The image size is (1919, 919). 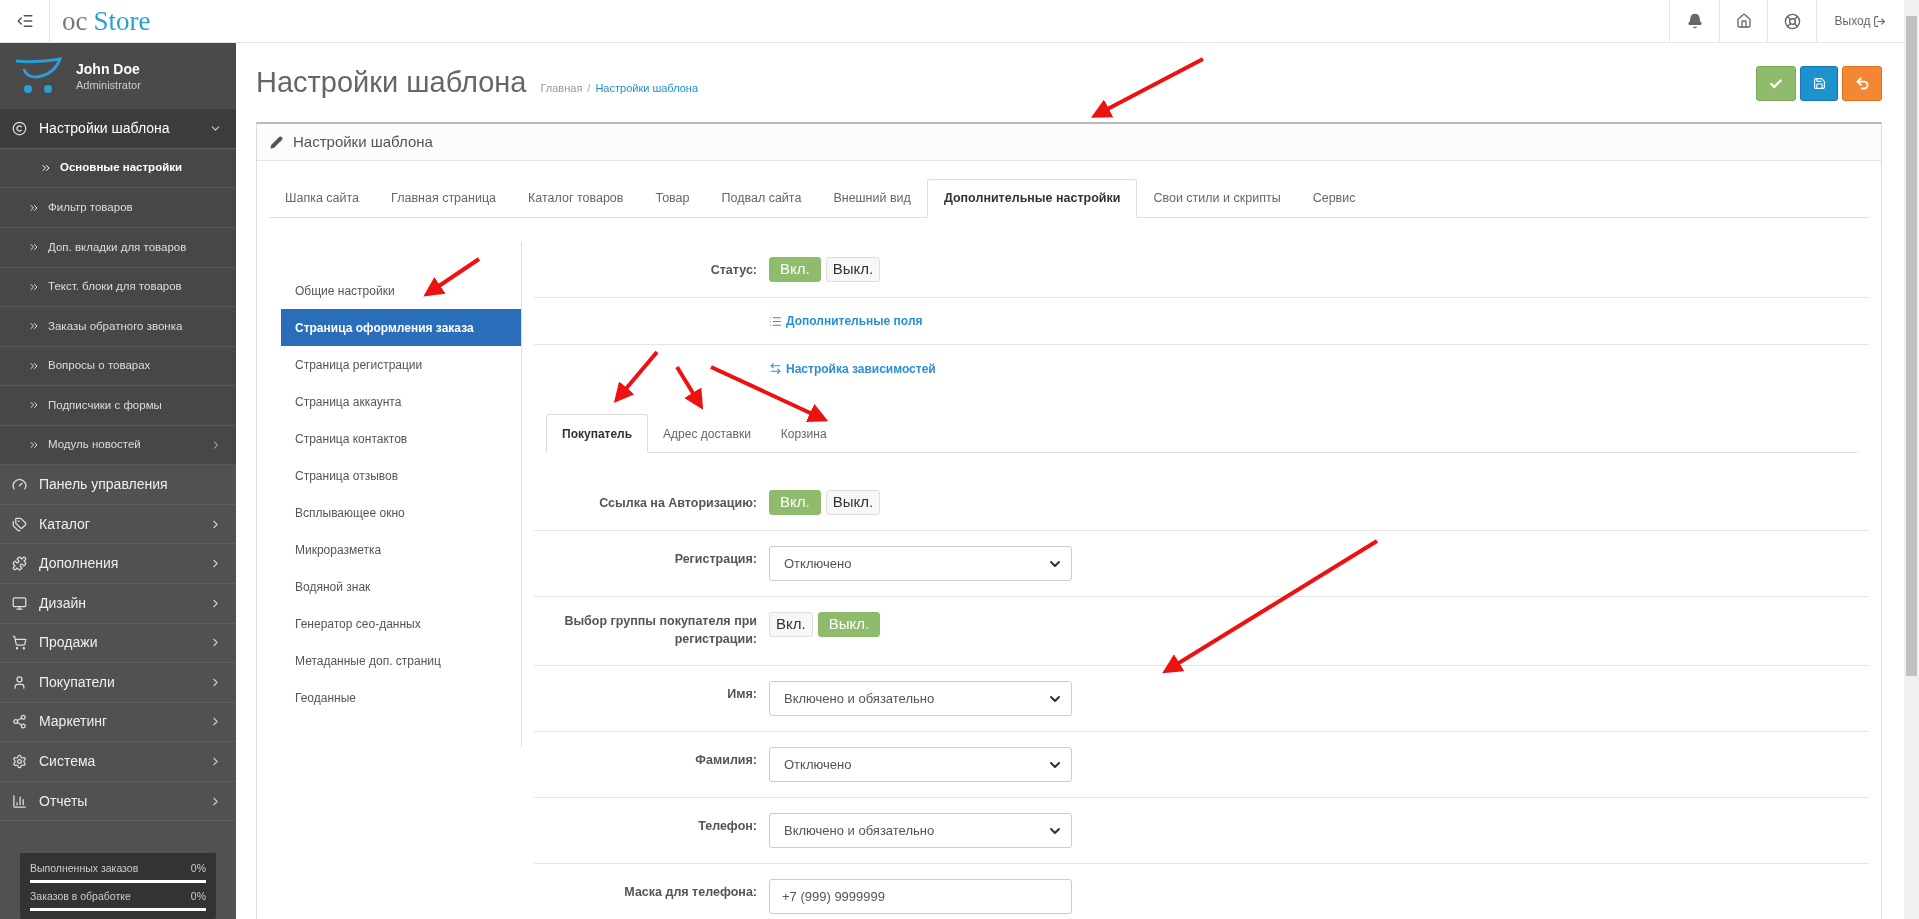 What do you see at coordinates (118, 168) in the screenshot?
I see `sidebar-subitem: Основные настройки` at bounding box center [118, 168].